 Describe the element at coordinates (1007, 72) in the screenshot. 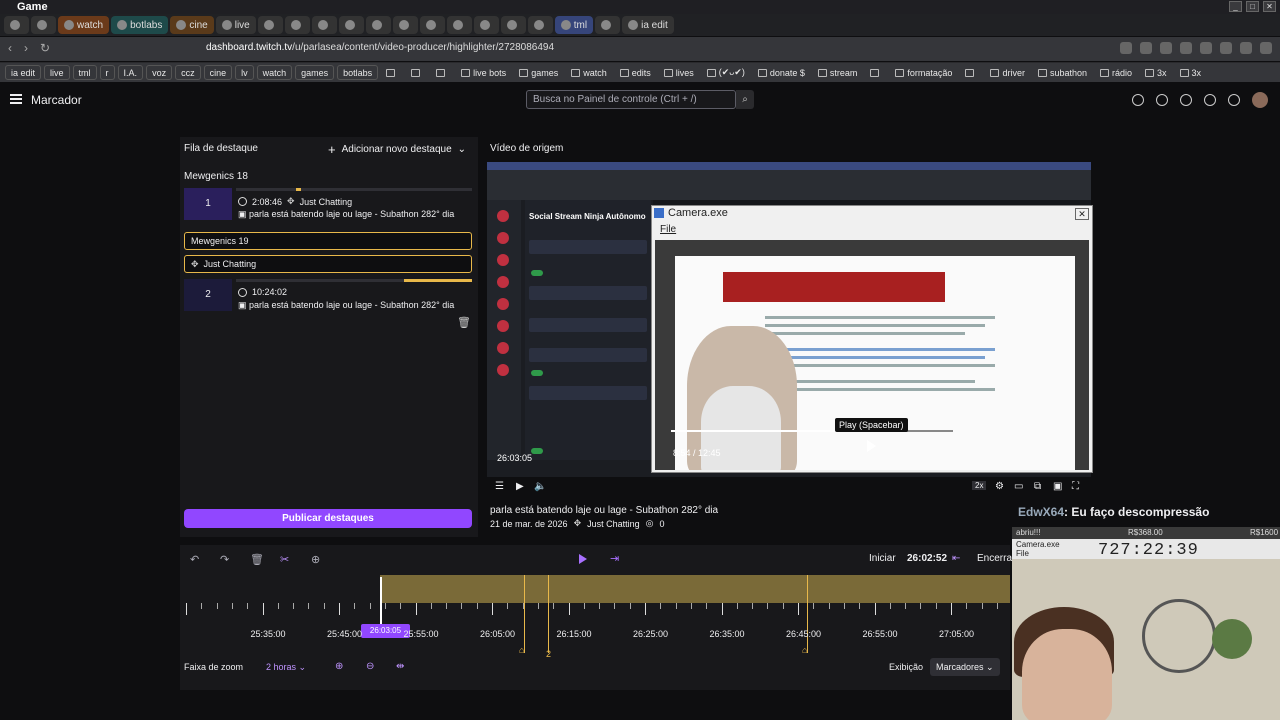

I see `bookmark-item: driver` at that location.